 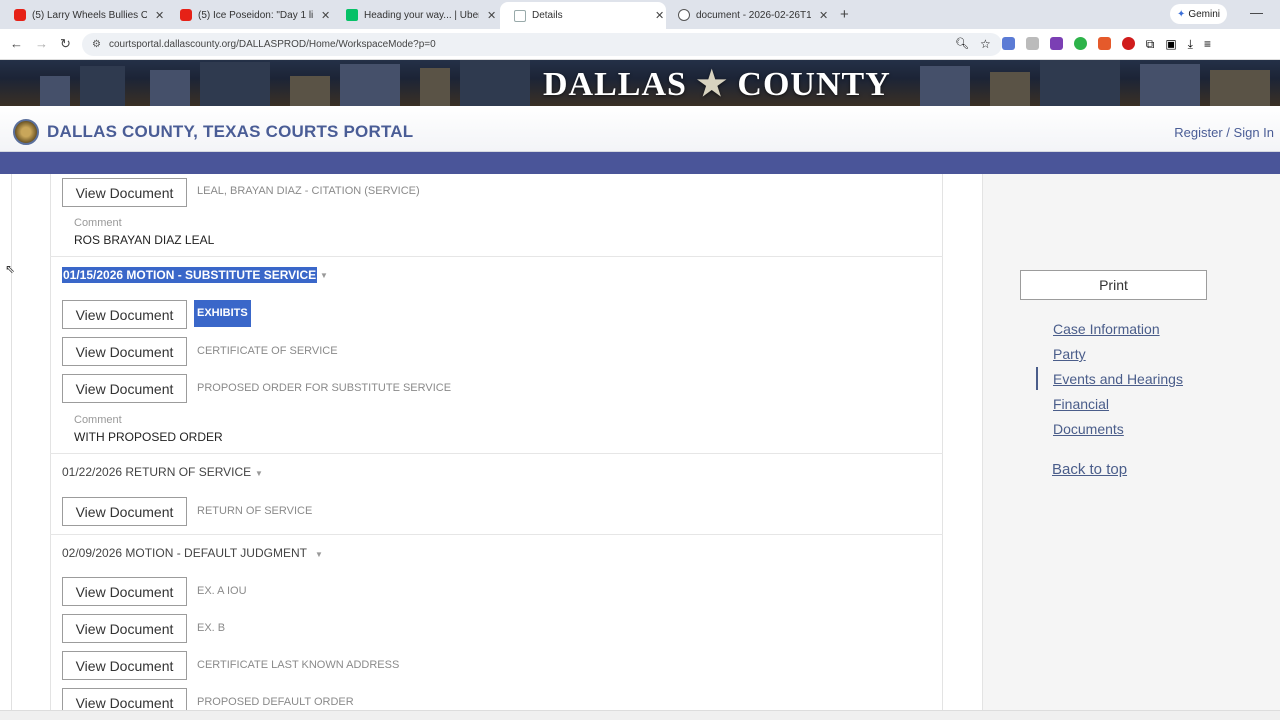 I want to click on mouse-cursor-icon: ⇖, so click(x=10, y=269).